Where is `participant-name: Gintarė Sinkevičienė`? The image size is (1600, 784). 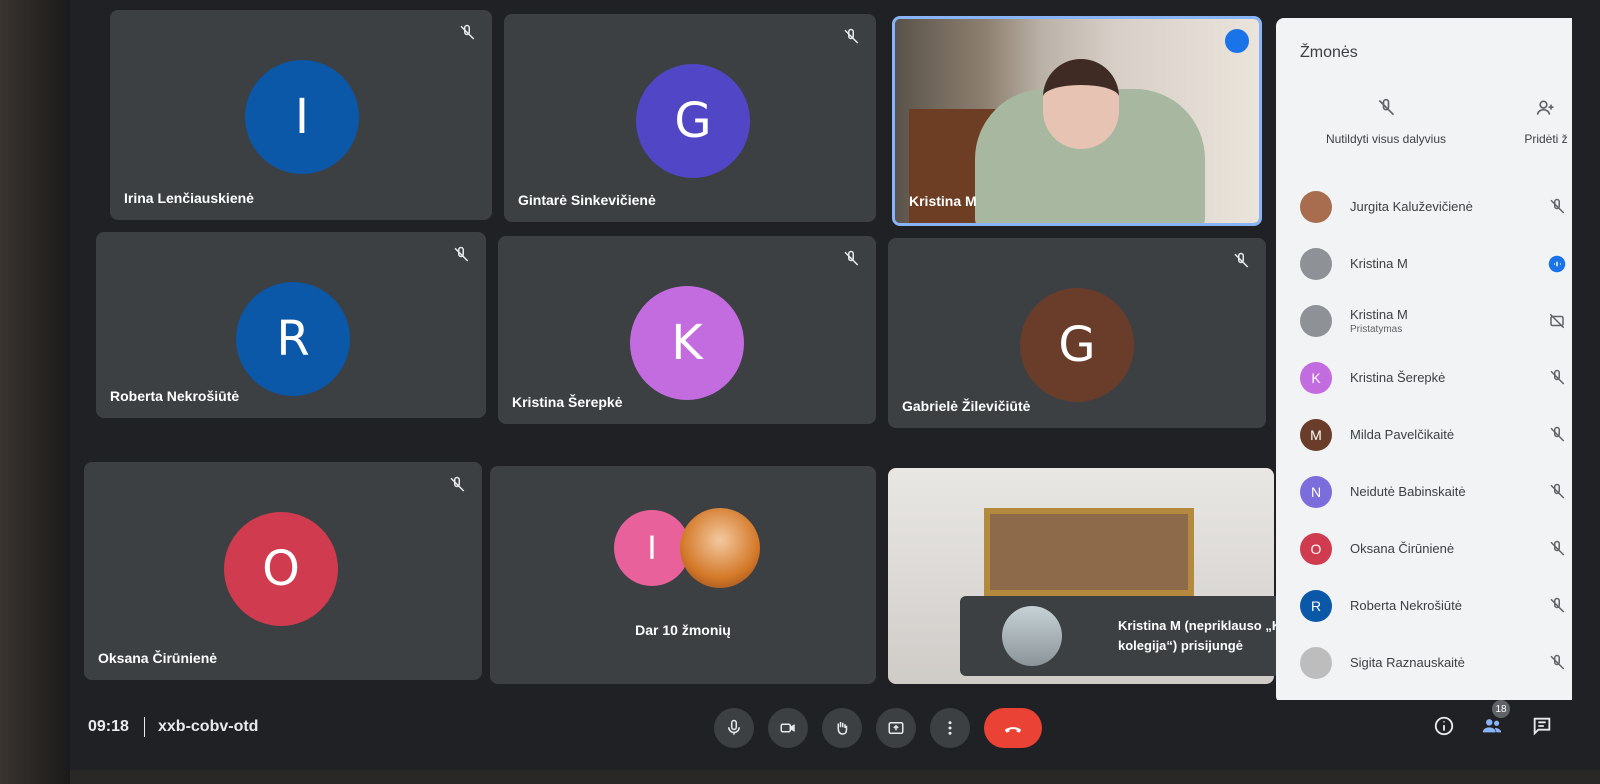
participant-name: Gintarė Sinkevičienė is located at coordinates (587, 200).